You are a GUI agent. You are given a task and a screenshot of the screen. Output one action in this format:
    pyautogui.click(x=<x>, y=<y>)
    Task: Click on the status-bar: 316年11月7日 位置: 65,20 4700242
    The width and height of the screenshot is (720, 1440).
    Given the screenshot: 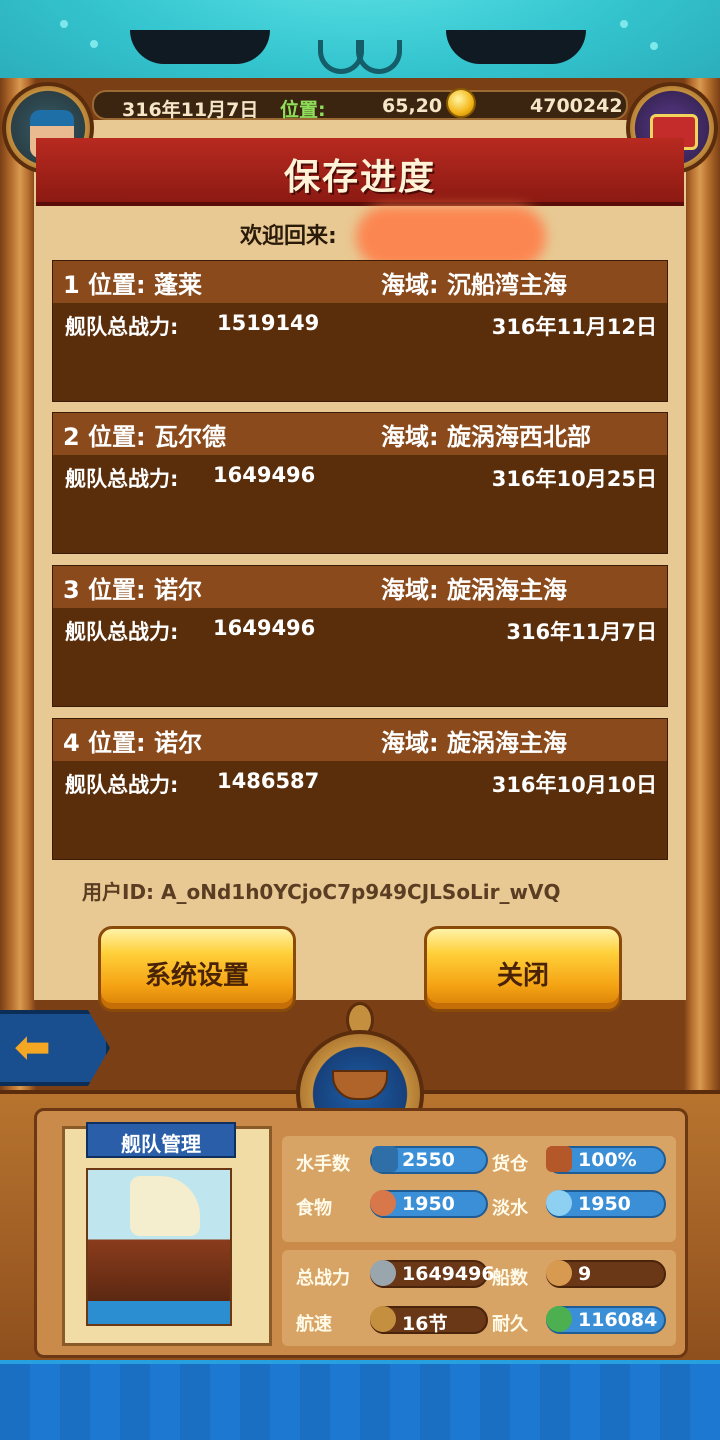 What is the action you would take?
    pyautogui.click(x=360, y=105)
    